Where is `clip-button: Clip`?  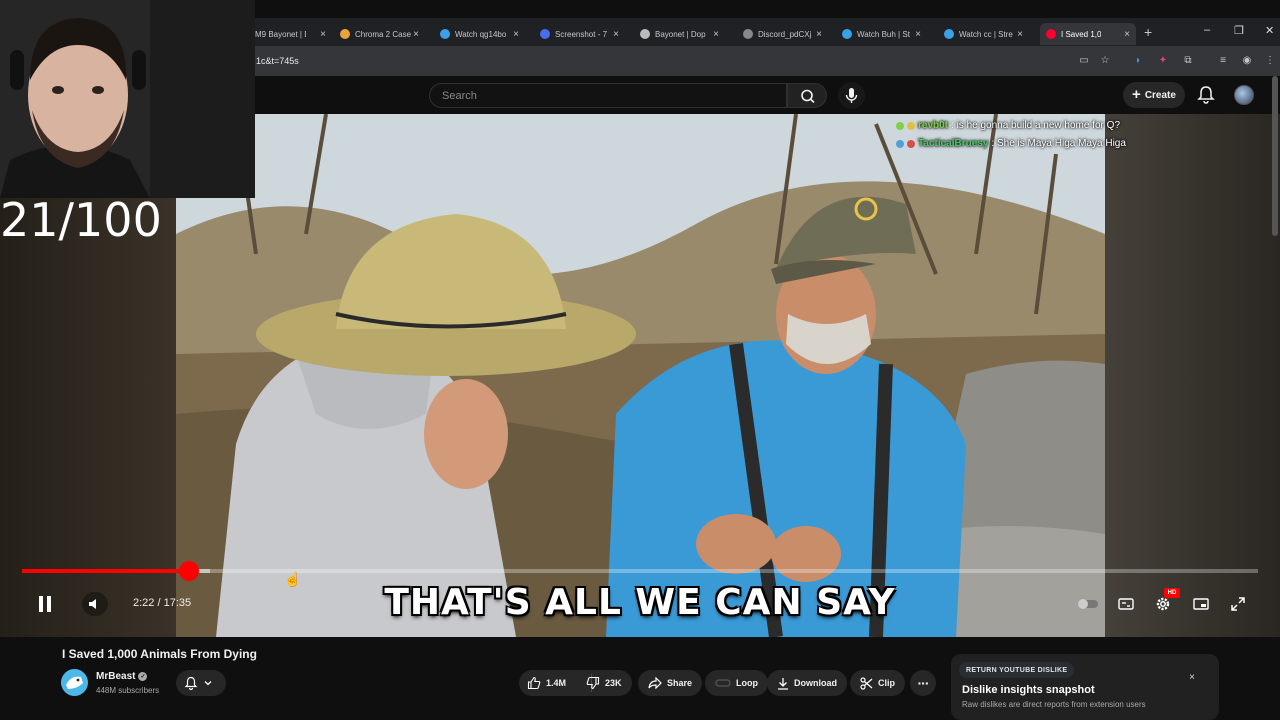 clip-button: Clip is located at coordinates (877, 683).